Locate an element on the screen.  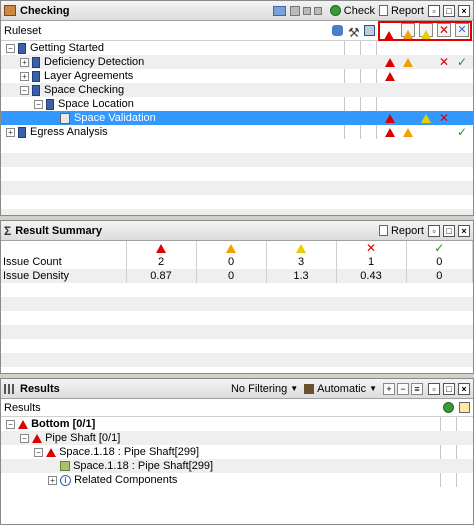
tree-row-label: Deficiency Detection is located at coordinates (94, 62).